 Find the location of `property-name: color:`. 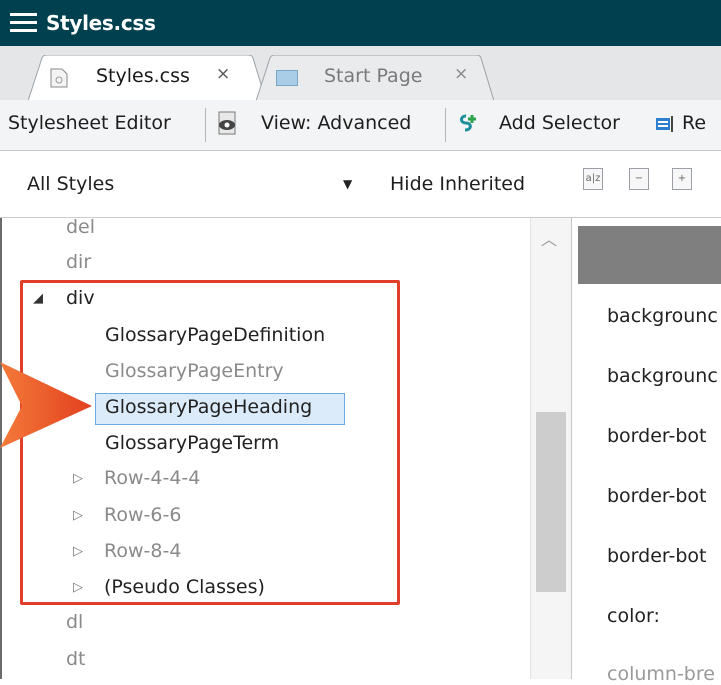

property-name: color: is located at coordinates (633, 616).